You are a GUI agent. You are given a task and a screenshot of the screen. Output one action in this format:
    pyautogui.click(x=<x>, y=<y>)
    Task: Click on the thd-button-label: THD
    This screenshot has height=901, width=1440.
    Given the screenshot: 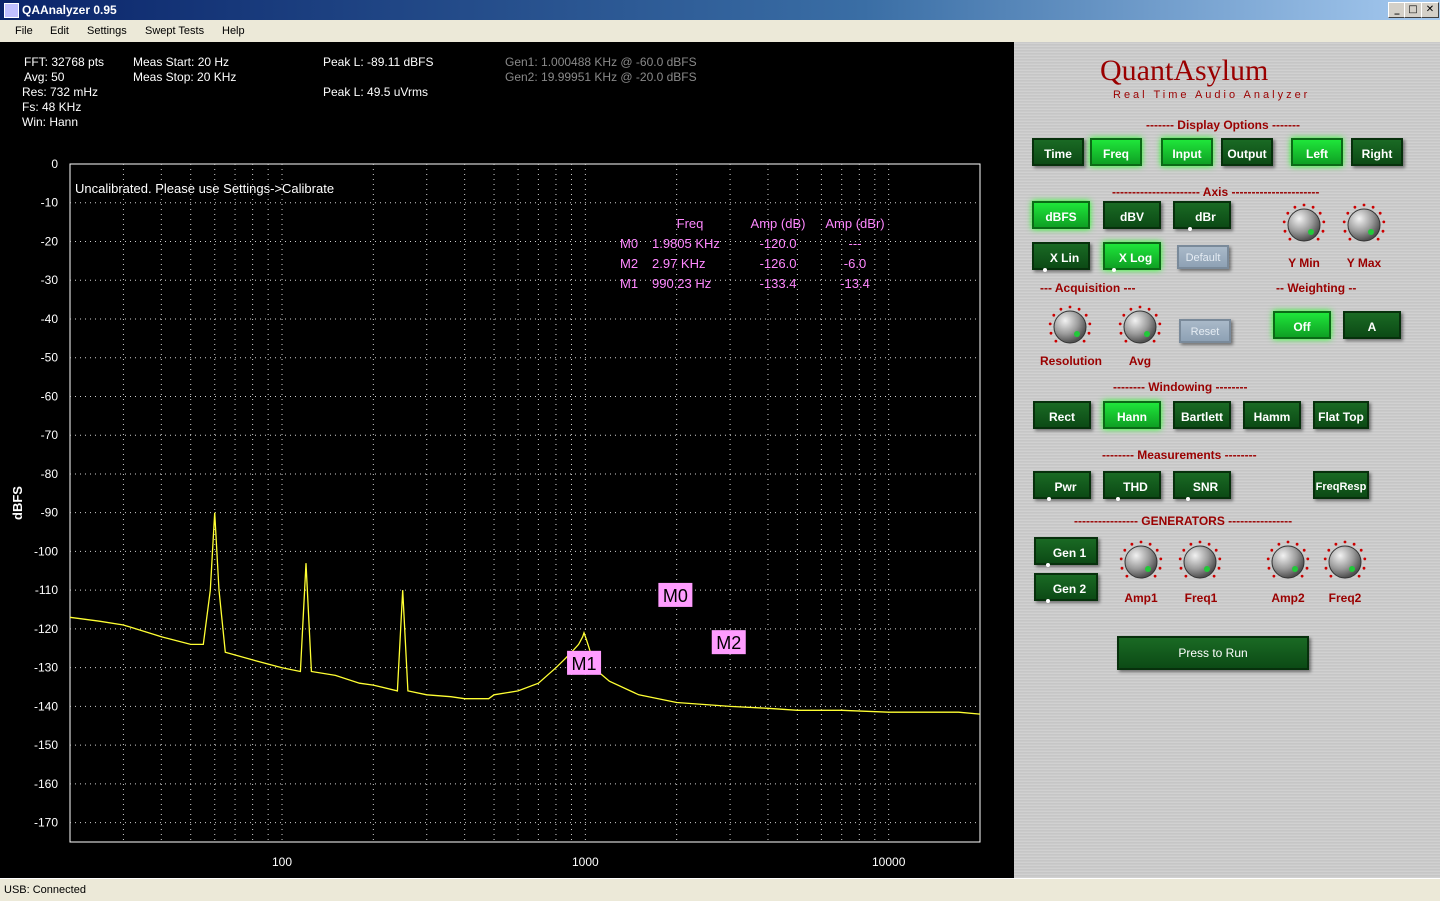 What is the action you would take?
    pyautogui.click(x=1135, y=487)
    